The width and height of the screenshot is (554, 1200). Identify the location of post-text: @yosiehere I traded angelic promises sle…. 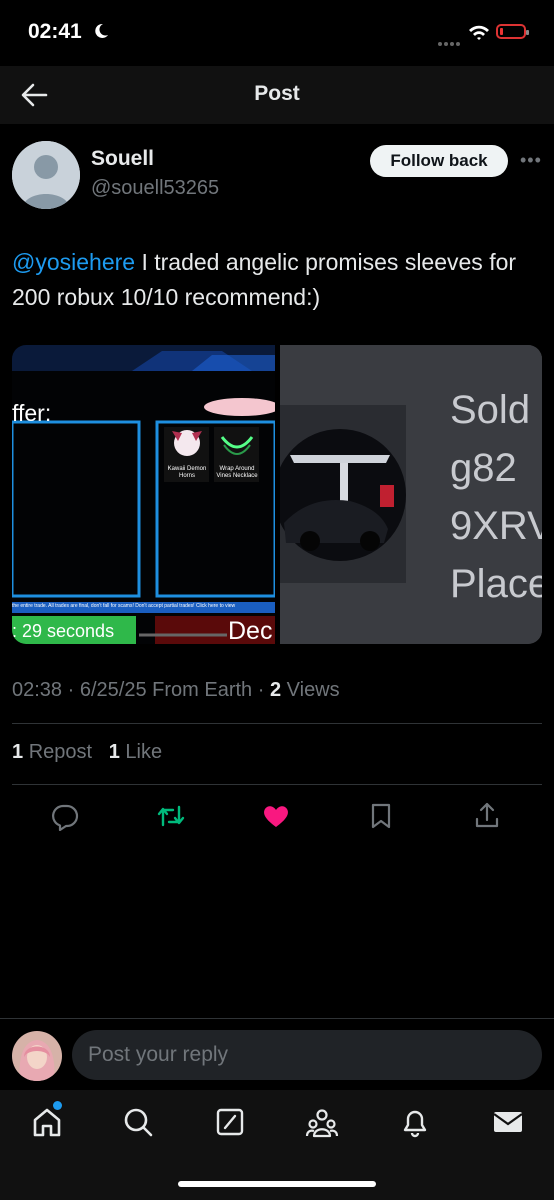
(272, 280).